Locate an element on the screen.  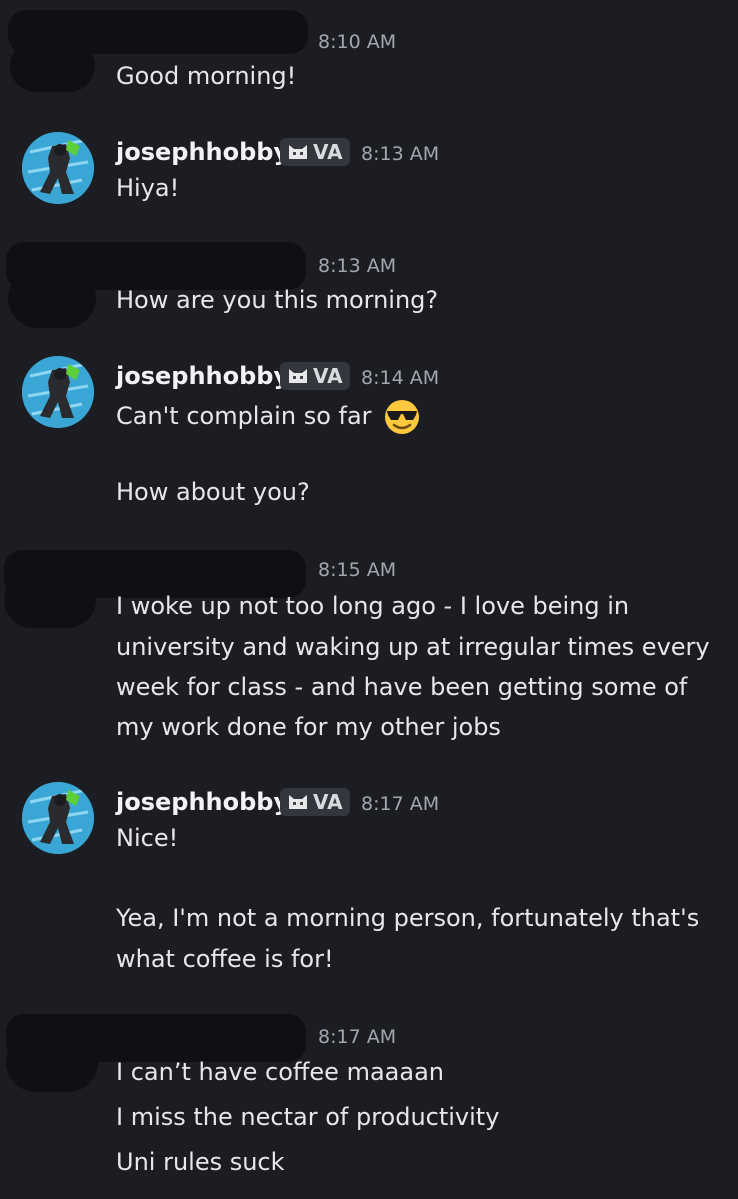
message-text-content: Can't complain so far is located at coordinates (244, 416).